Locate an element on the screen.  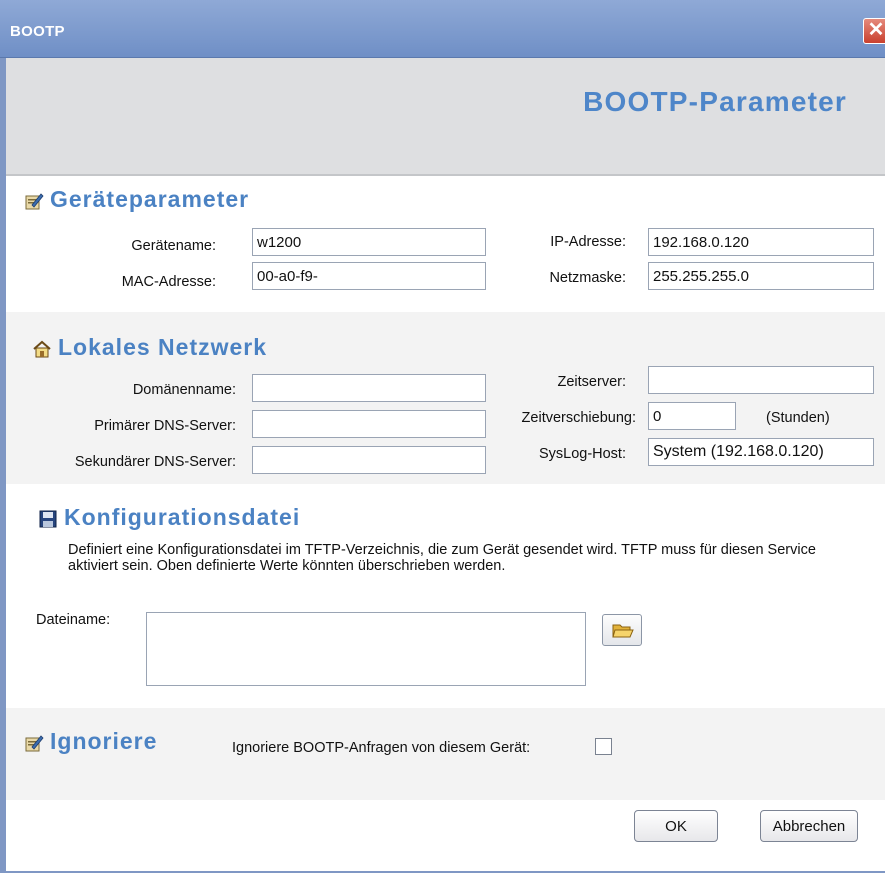
window-title: BOOTP is located at coordinates (37, 31).